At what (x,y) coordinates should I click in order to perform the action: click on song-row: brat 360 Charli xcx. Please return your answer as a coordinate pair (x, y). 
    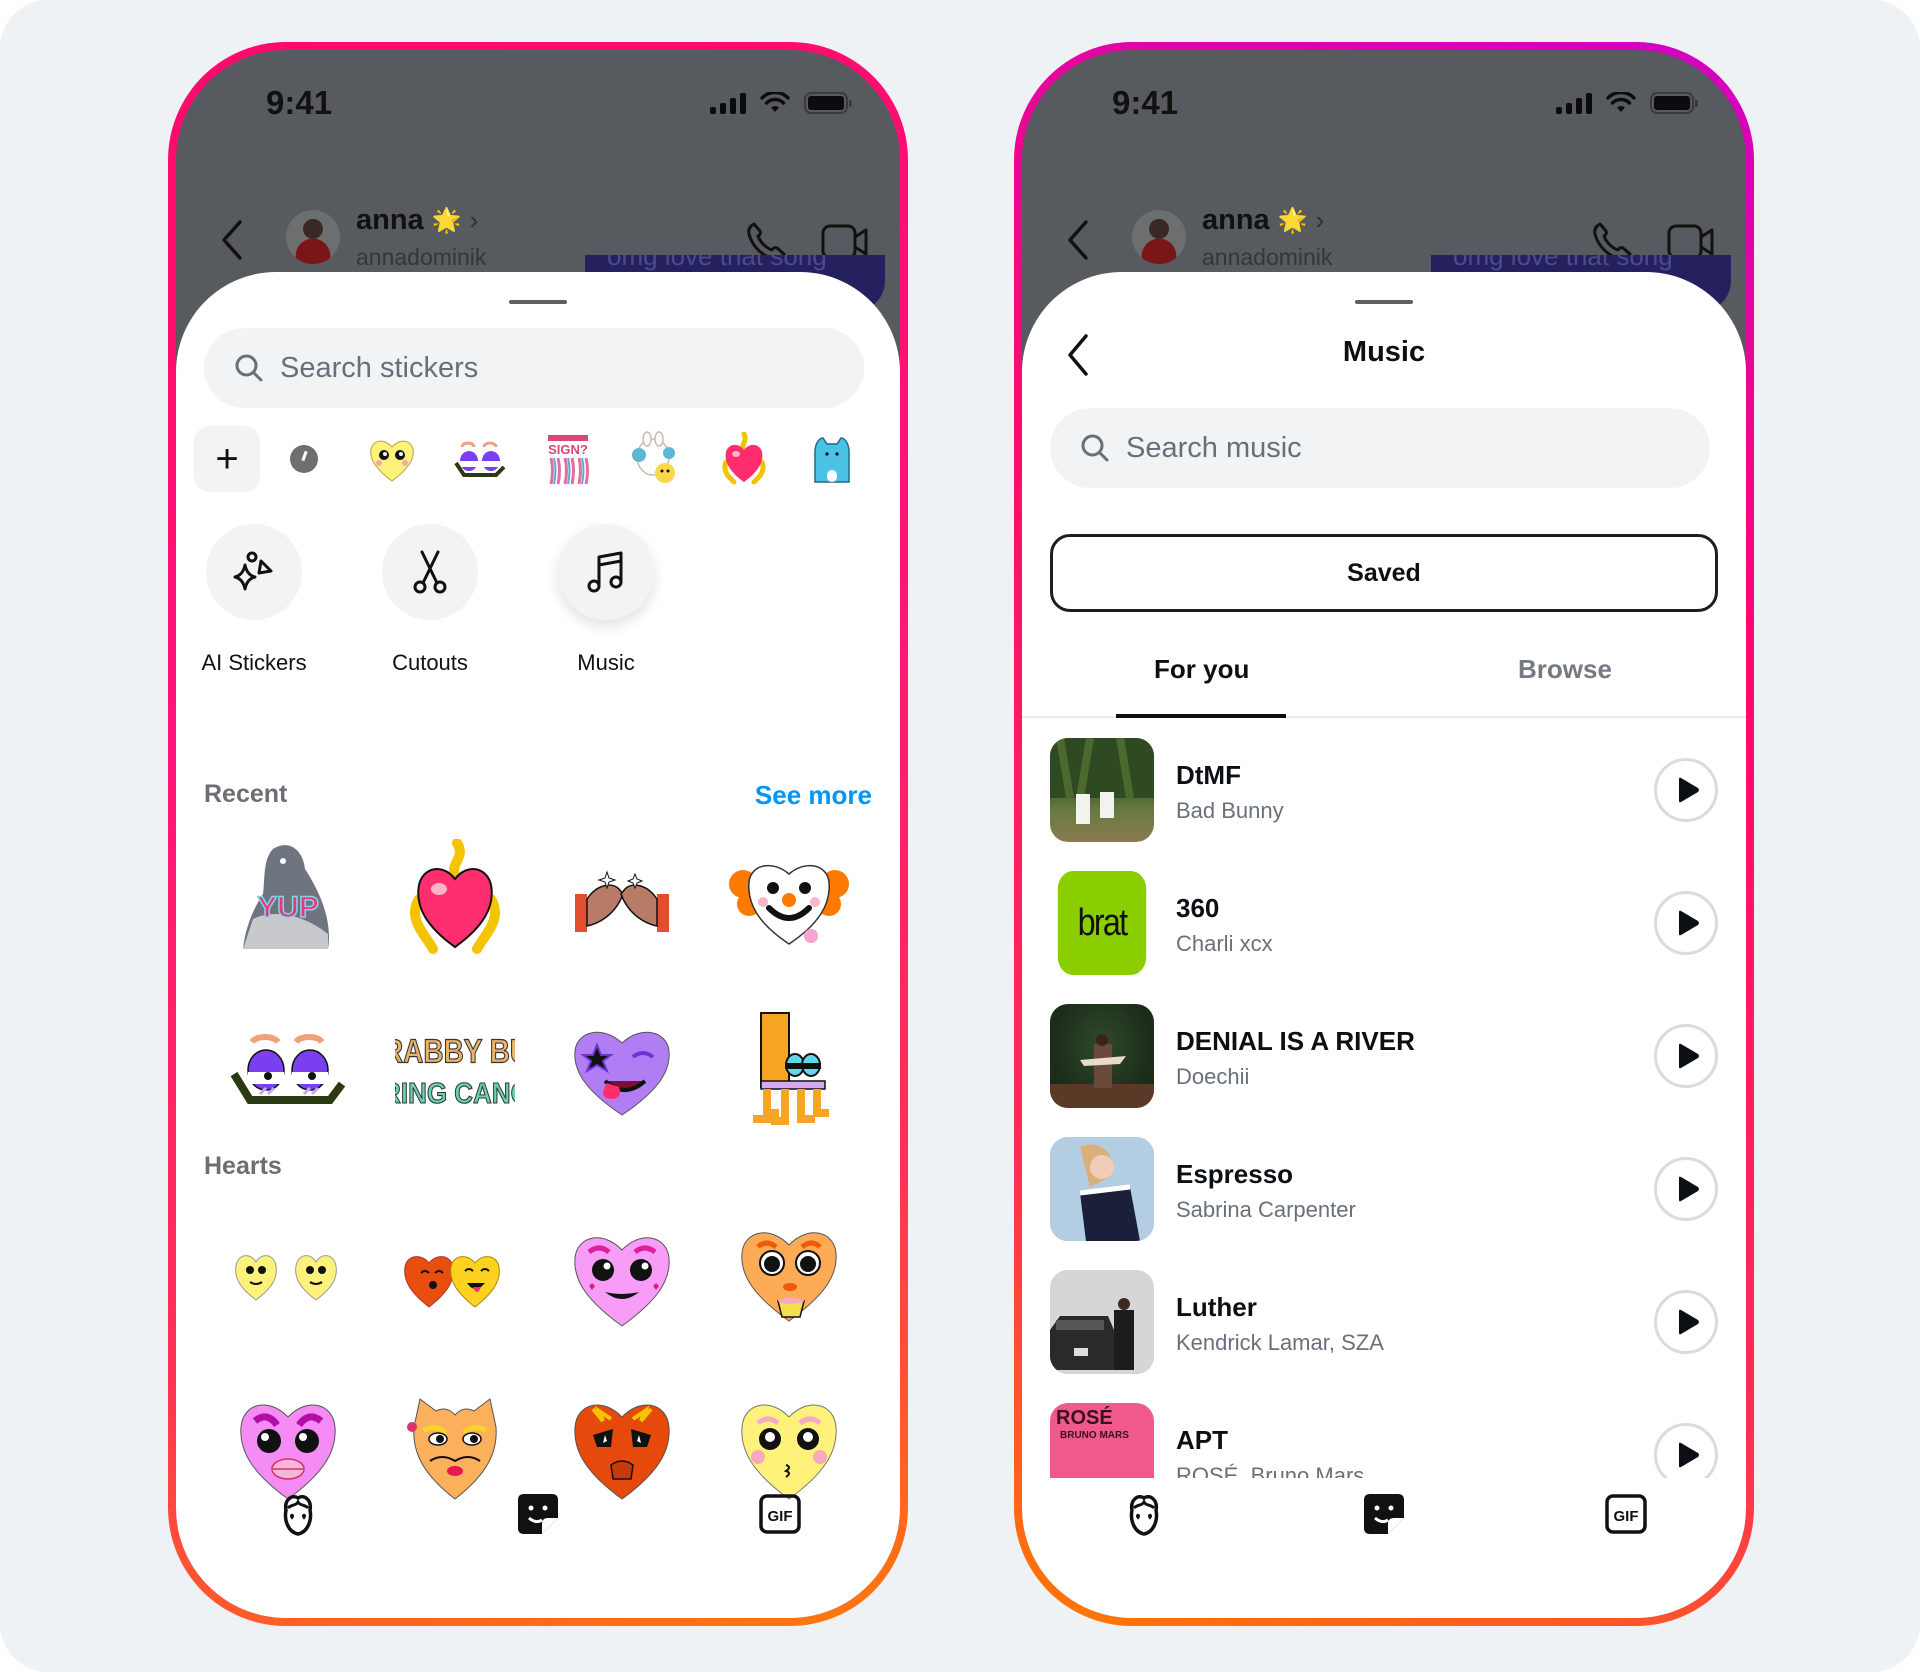
    Looking at the image, I should click on (1384, 937).